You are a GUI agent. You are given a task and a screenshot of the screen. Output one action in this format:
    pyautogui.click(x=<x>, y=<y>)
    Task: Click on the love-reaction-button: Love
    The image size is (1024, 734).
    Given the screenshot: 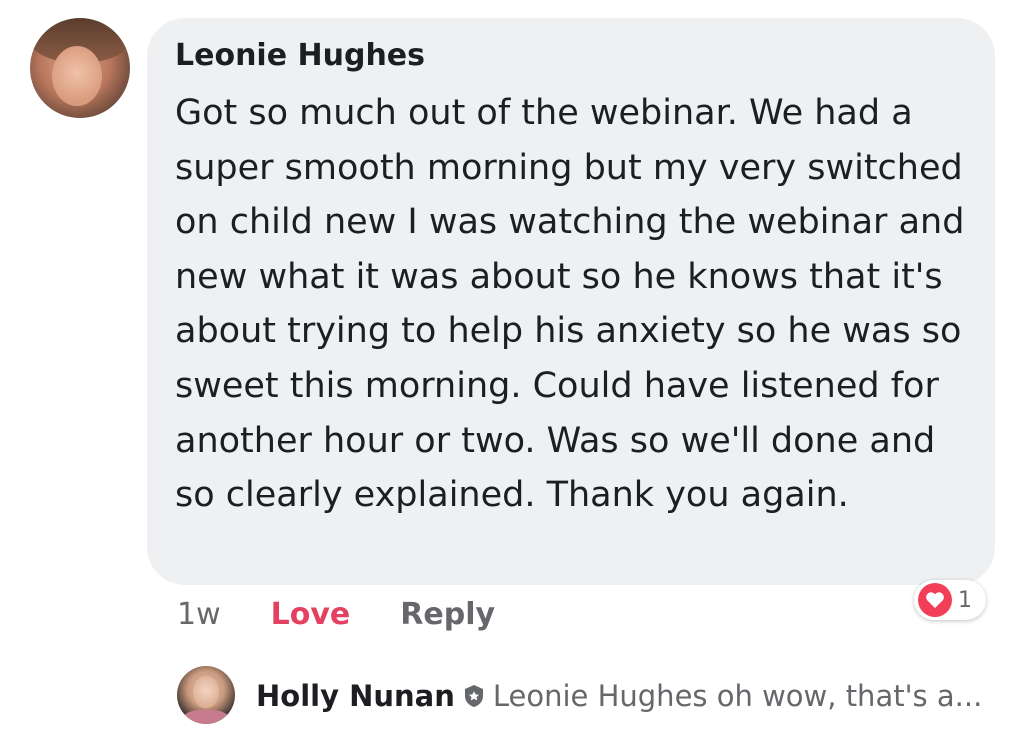 What is the action you would take?
    pyautogui.click(x=311, y=614)
    